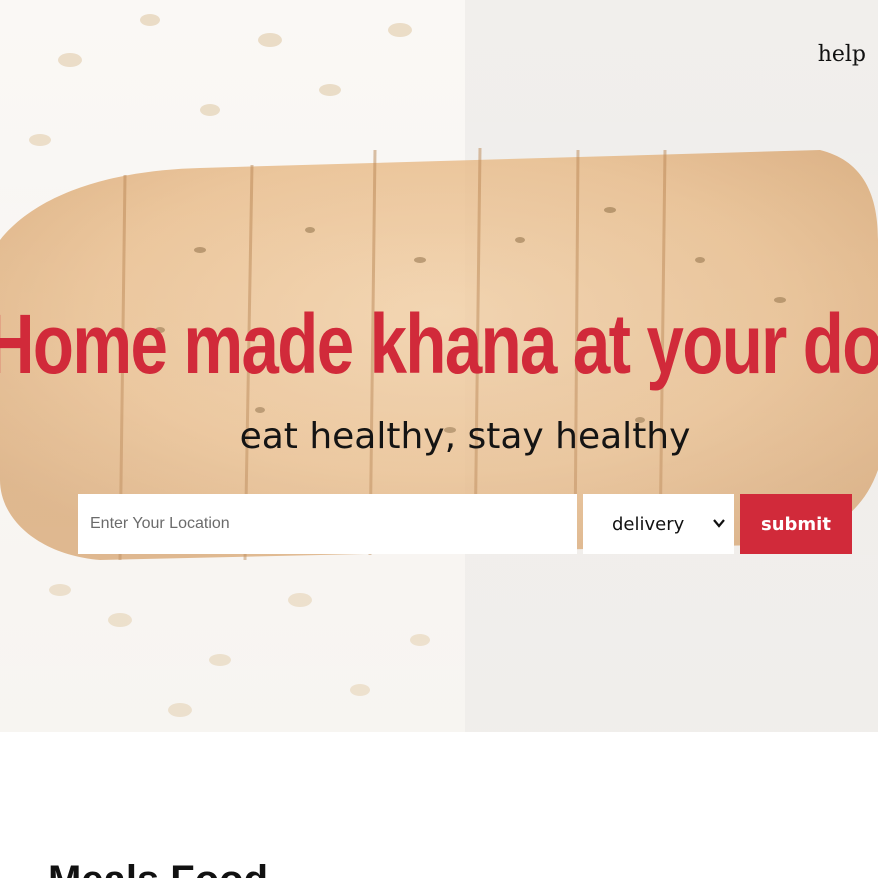 Image resolution: width=878 pixels, height=878 pixels. What do you see at coordinates (465, 436) in the screenshot?
I see `hero-tagline: eat healthy, stay healthy` at bounding box center [465, 436].